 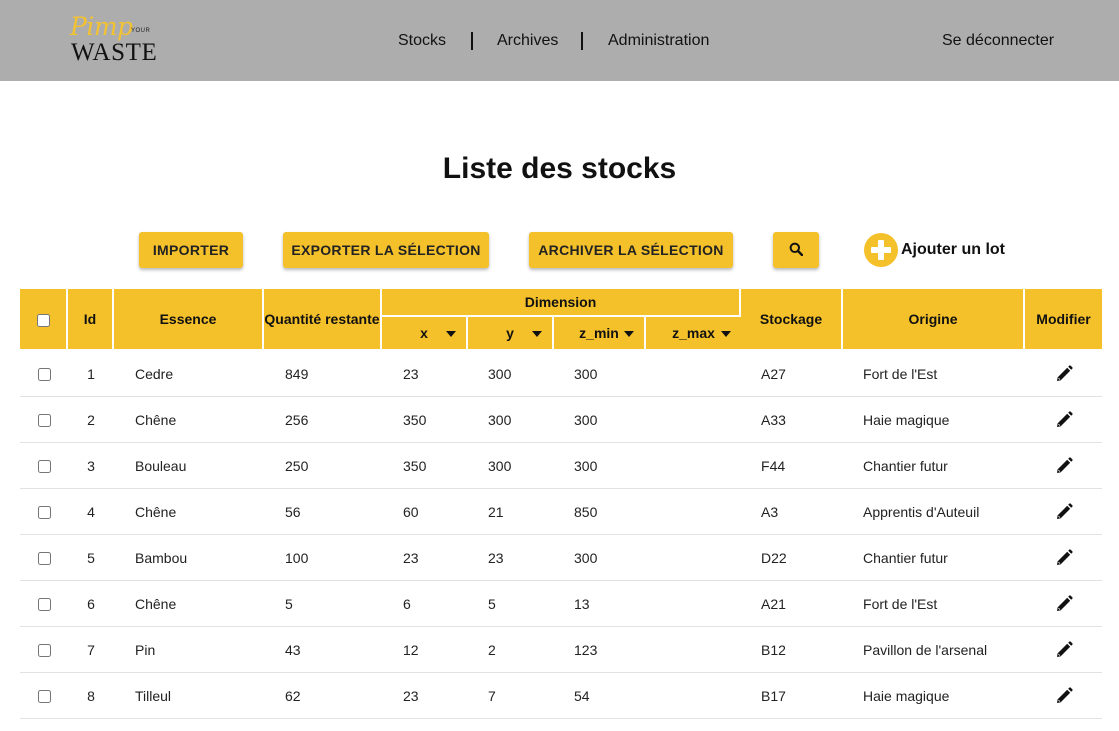 I want to click on cell-z-min: 123, so click(x=600, y=650).